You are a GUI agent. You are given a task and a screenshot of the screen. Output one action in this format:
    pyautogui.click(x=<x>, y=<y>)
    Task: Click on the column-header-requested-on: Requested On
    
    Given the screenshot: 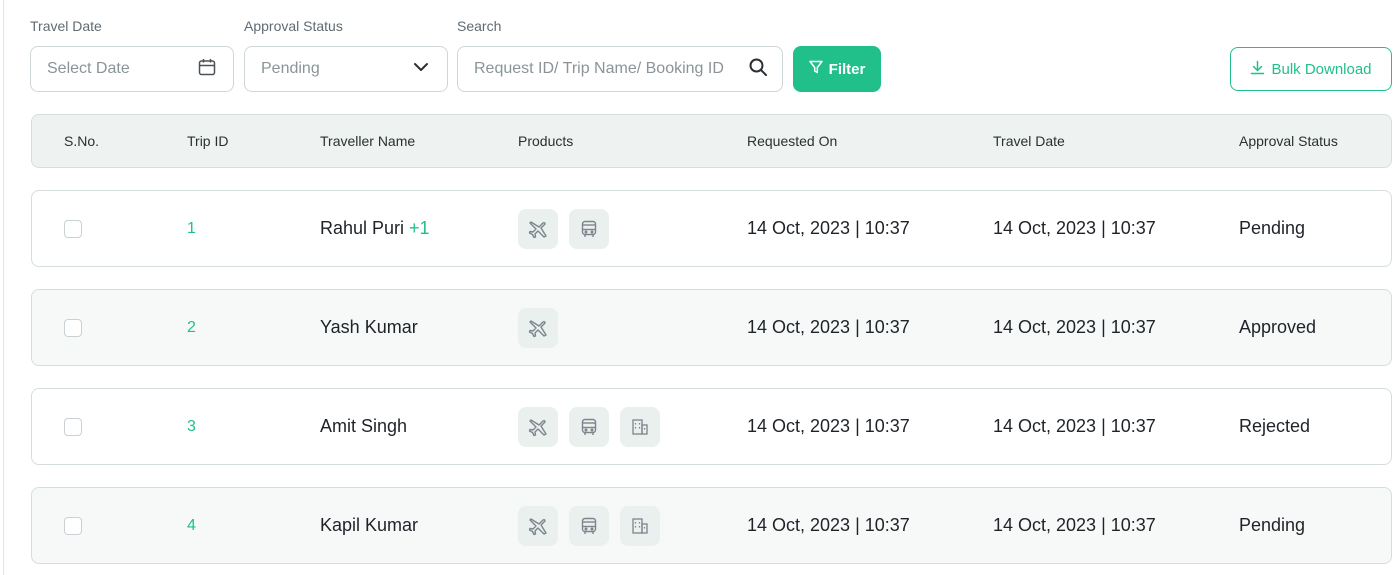 What is the action you would take?
    pyautogui.click(x=792, y=141)
    